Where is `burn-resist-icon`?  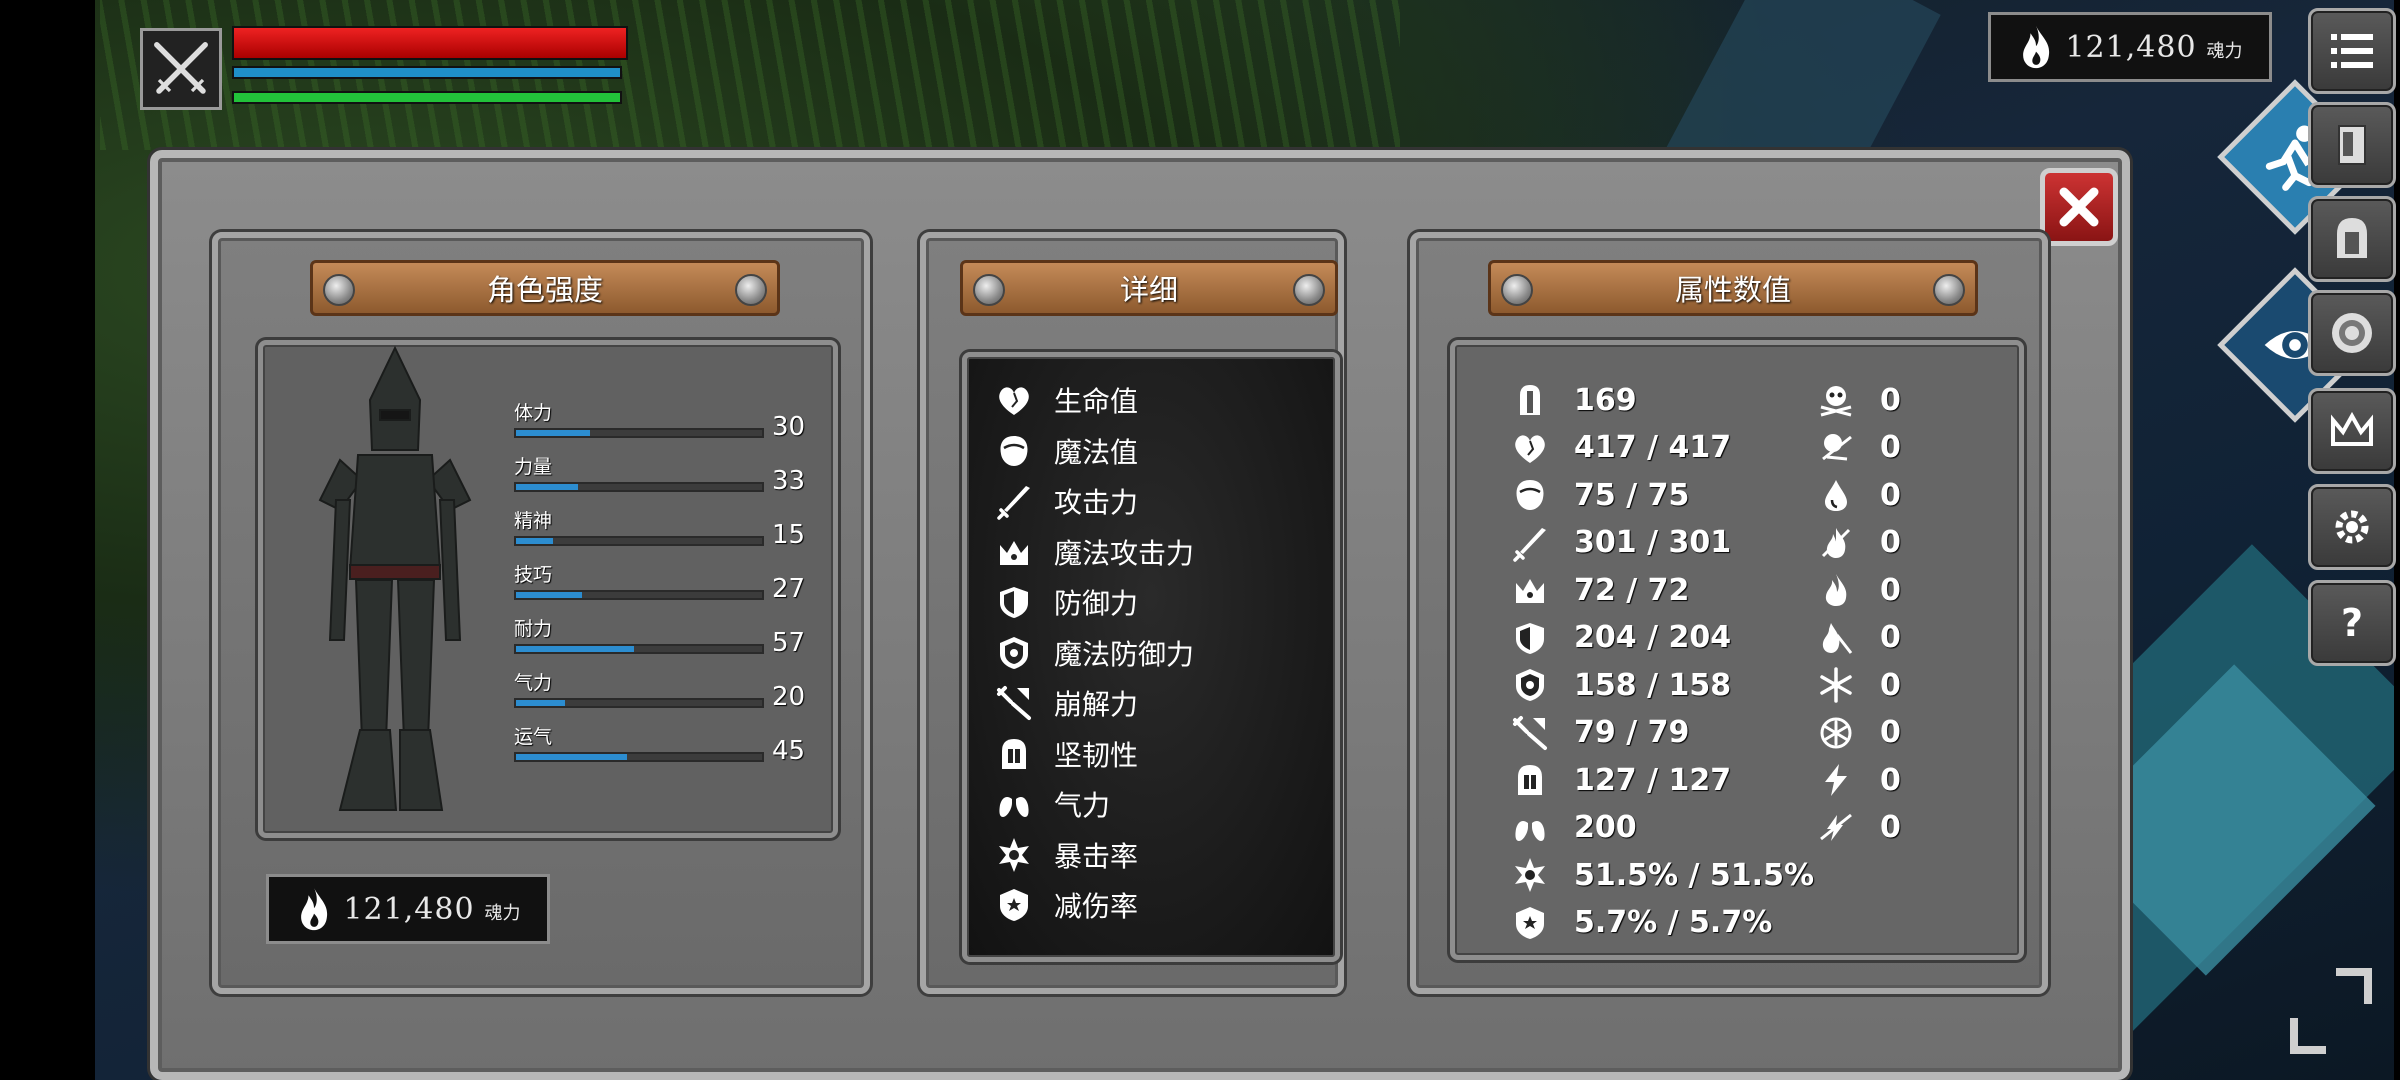 burn-resist-icon is located at coordinates (1837, 638).